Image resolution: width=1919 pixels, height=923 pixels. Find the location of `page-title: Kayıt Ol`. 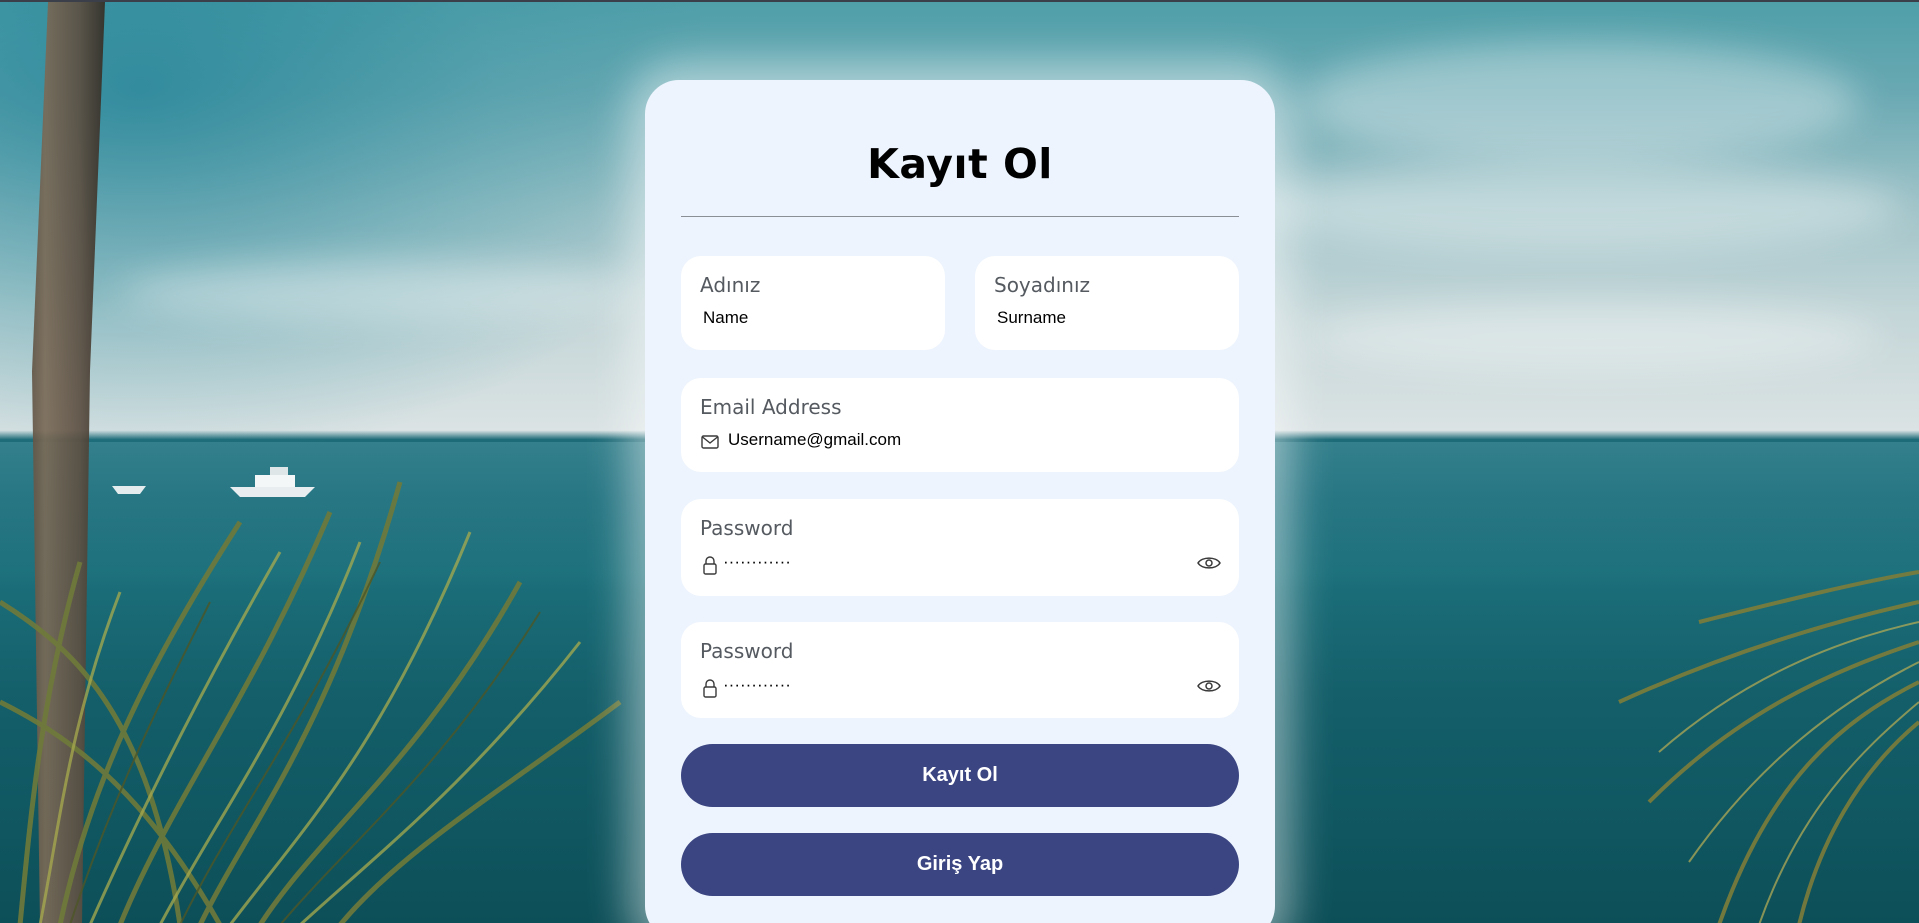

page-title: Kayıt Ol is located at coordinates (960, 164).